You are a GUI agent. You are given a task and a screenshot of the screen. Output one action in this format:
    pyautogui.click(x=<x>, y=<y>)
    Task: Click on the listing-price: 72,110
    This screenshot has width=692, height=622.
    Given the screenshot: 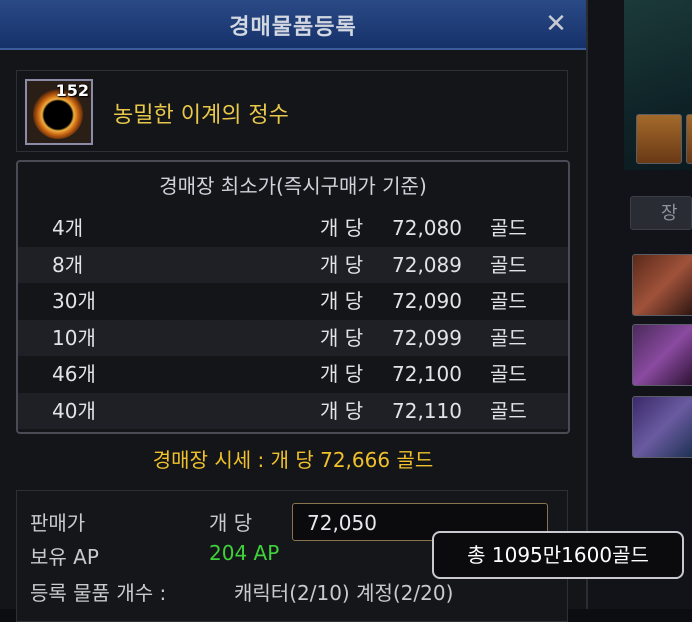 What is the action you would take?
    pyautogui.click(x=427, y=410)
    